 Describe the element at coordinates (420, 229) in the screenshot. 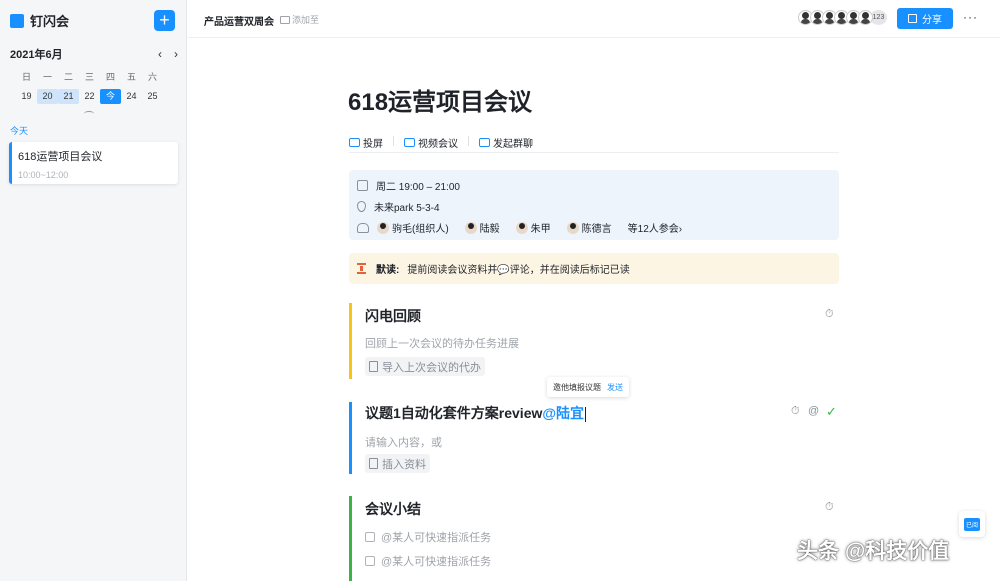

I see `attendee-name: 驹毛(组织人)` at that location.